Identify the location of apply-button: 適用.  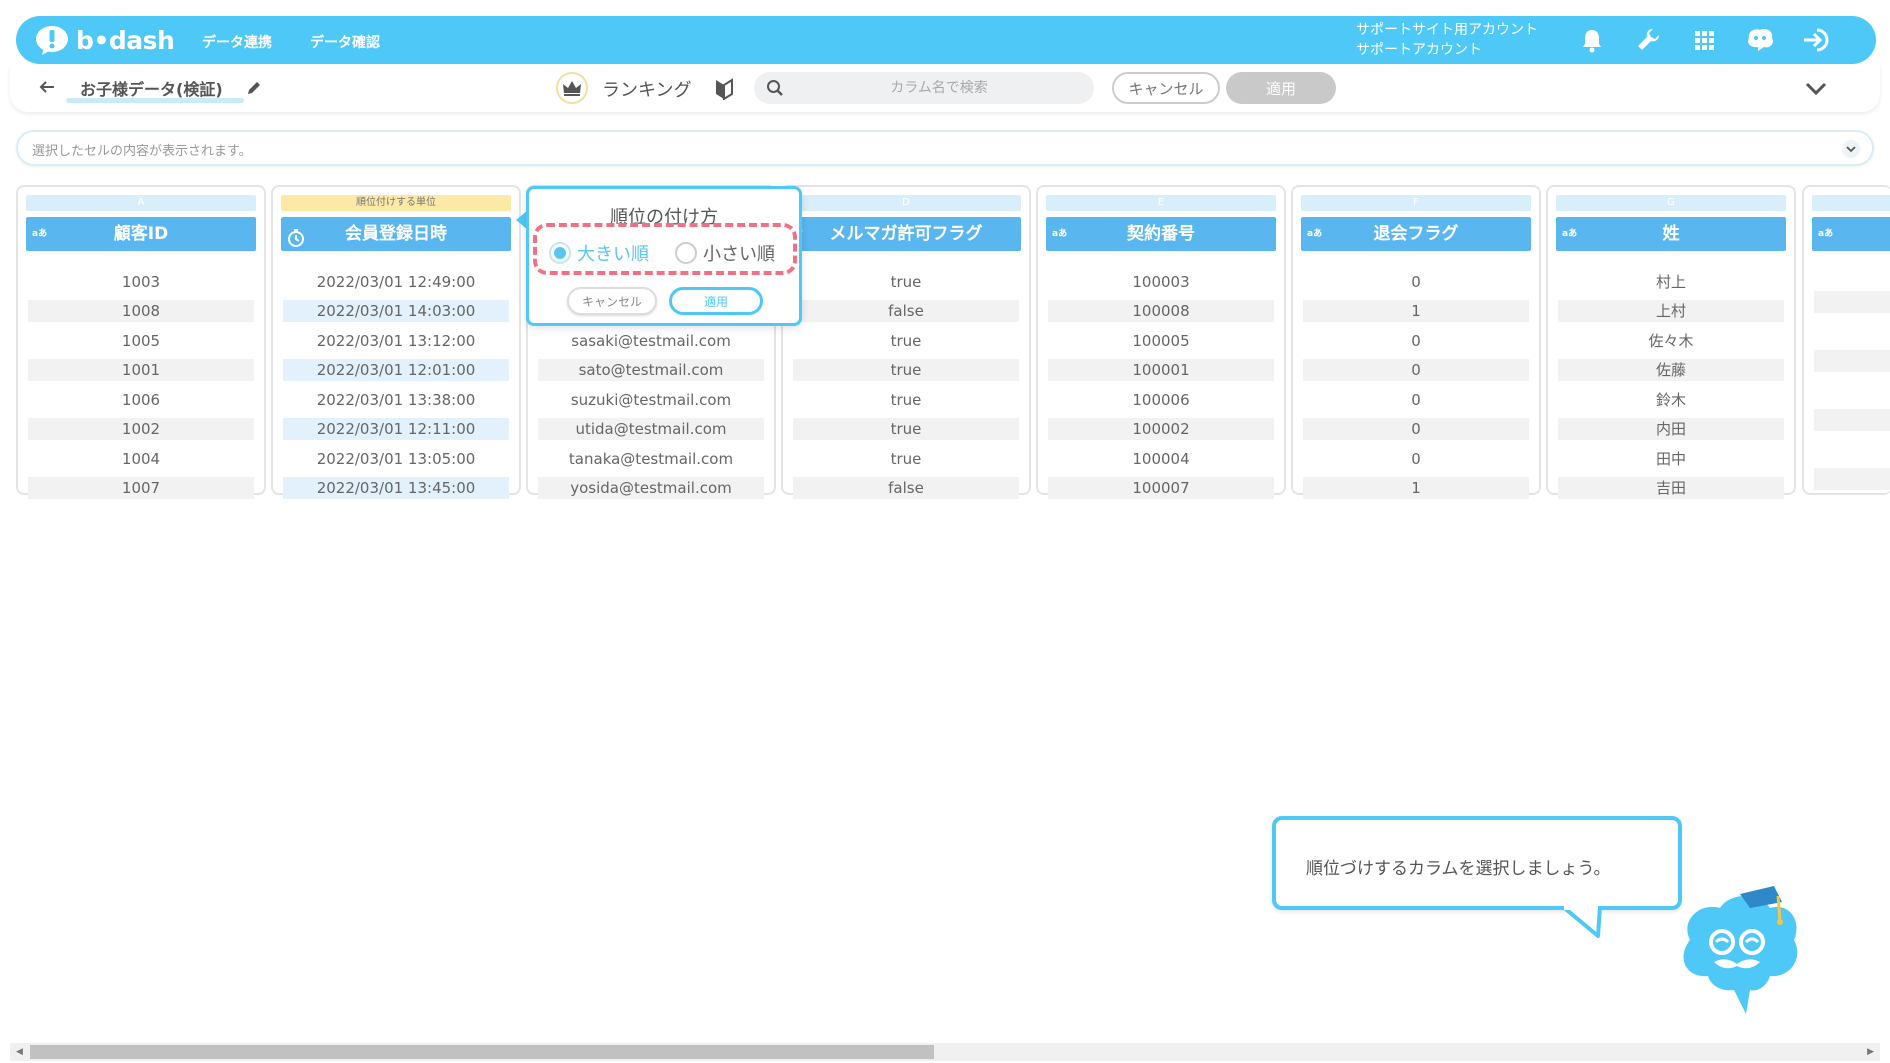
(1281, 88).